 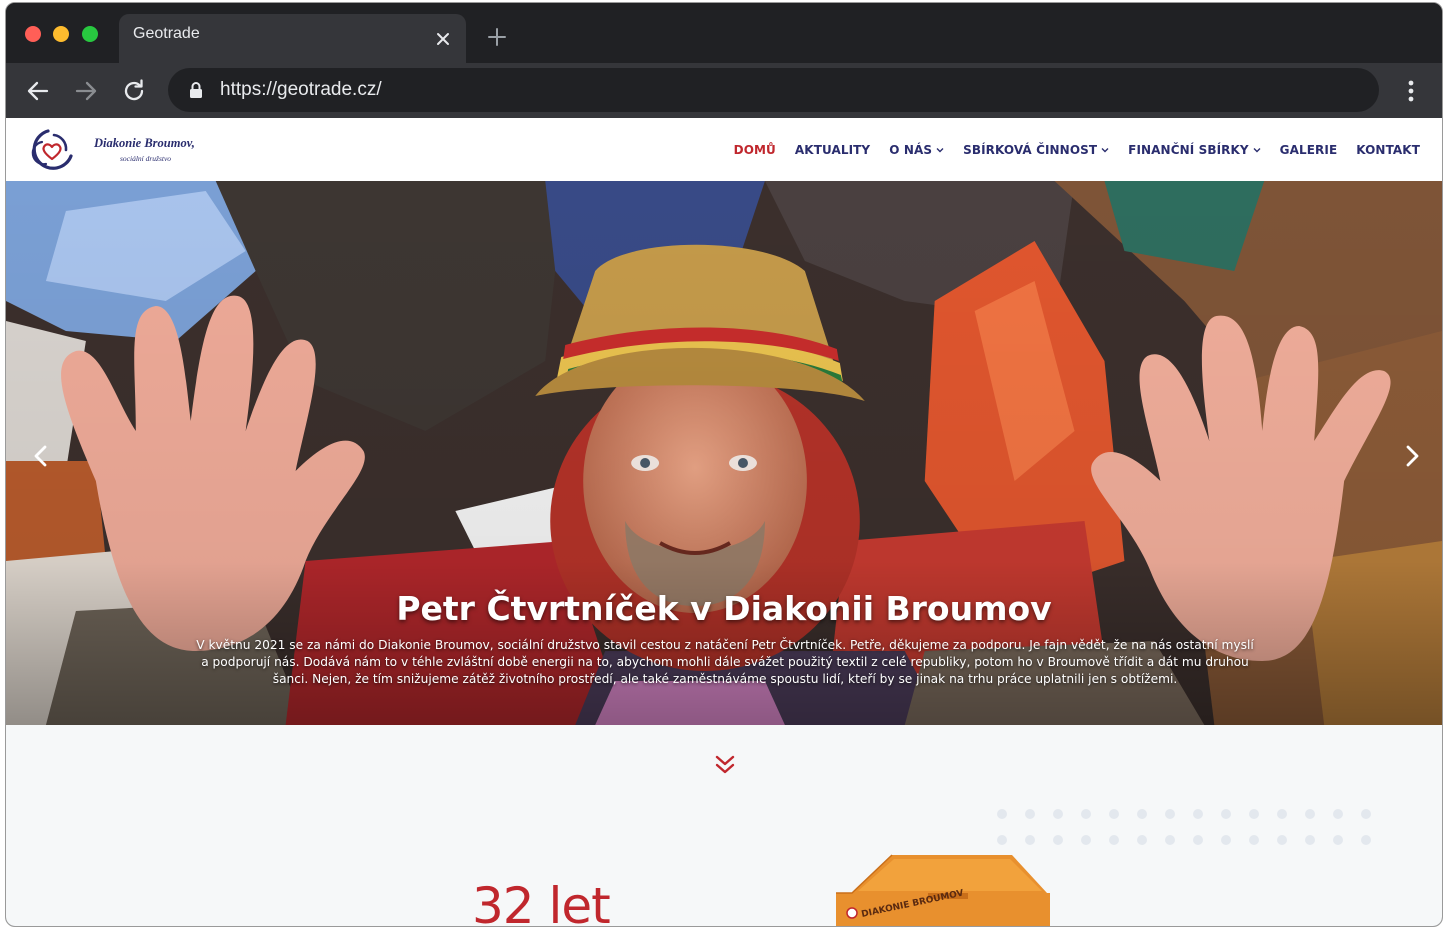 What do you see at coordinates (943, 890) in the screenshot?
I see `collection-container-image: DIAKONIE BROUMOV` at bounding box center [943, 890].